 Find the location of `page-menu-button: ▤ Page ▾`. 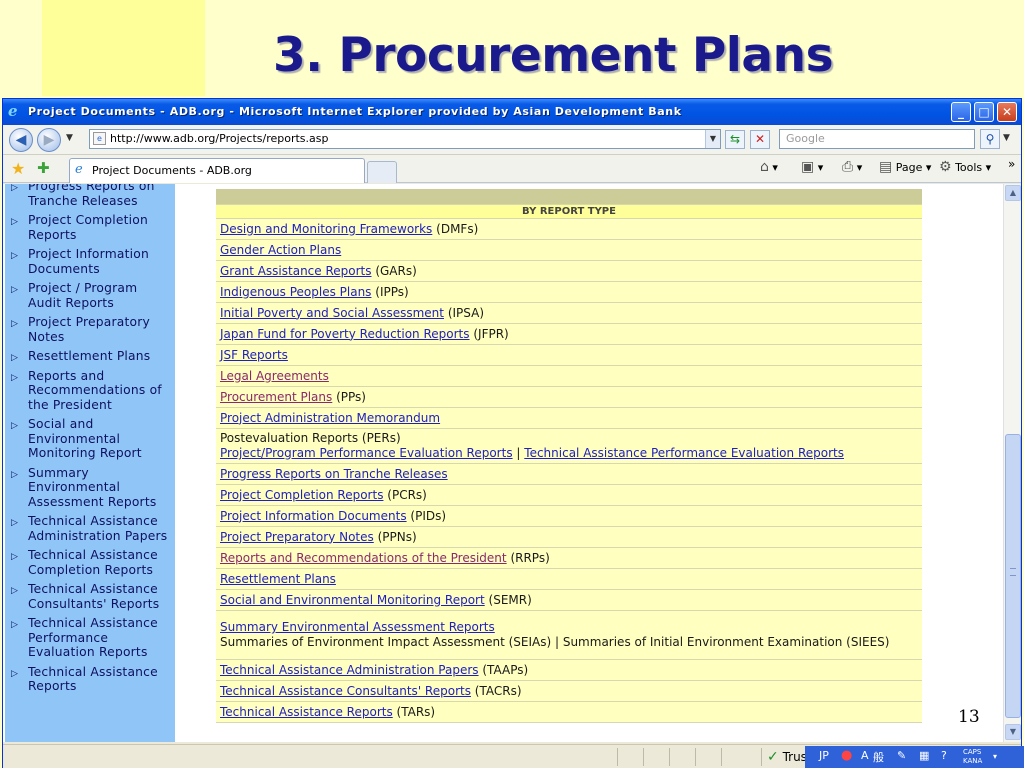

page-menu-button: ▤ Page ▾ is located at coordinates (905, 167).